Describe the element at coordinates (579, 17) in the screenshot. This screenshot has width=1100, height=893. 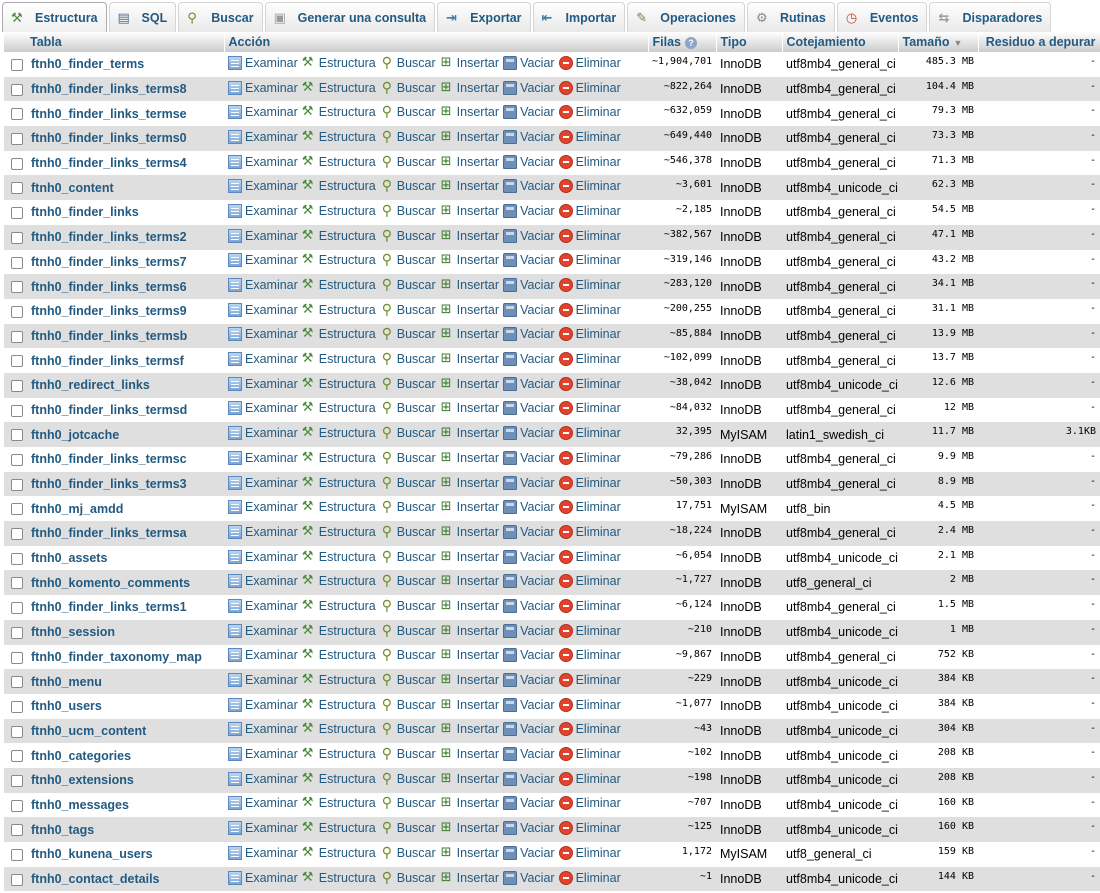
I see `tab-importar: ⇤ Importar` at that location.